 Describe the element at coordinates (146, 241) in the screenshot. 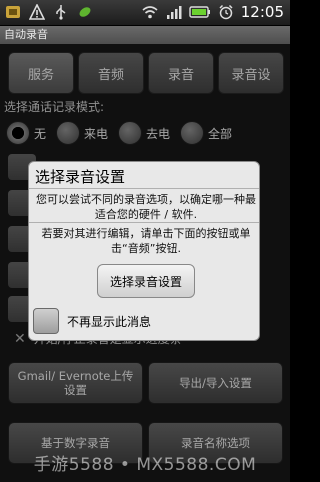

I see `dialog-instruction: 若要对其进行编辑，请单击下面的按钮或单击“音频”按钮.` at that location.